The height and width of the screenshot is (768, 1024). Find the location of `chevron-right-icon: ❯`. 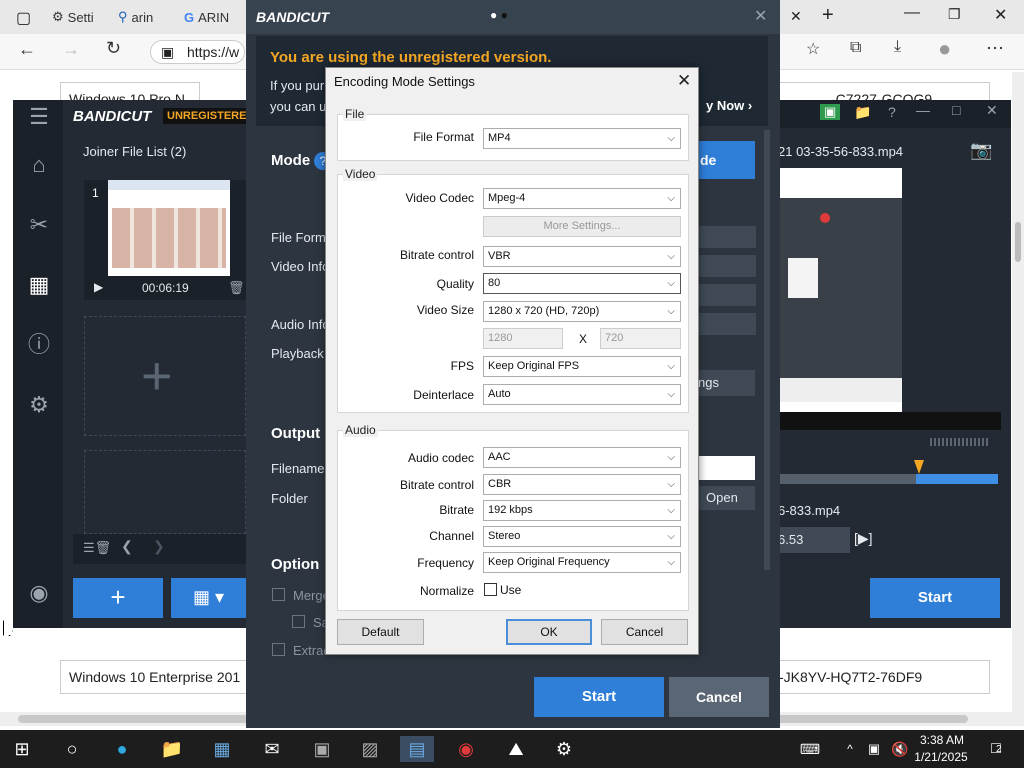

chevron-right-icon: ❯ is located at coordinates (159, 546).